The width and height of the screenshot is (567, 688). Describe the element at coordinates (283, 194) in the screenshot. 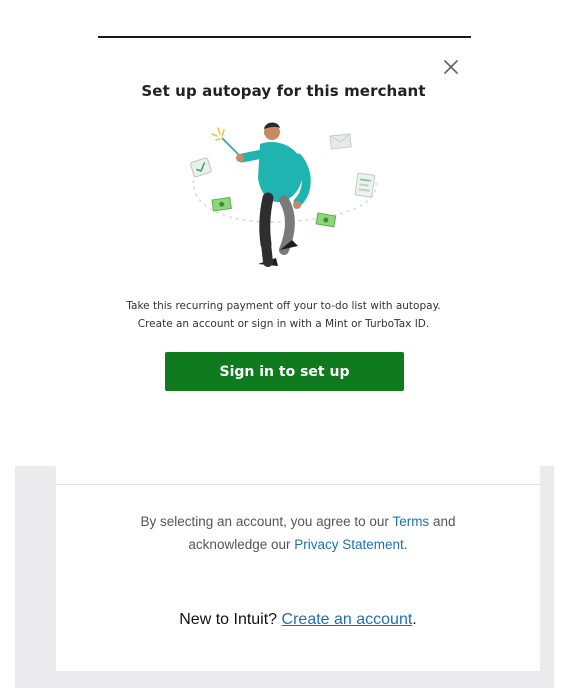

I see `person-with-pointer-illustration` at that location.